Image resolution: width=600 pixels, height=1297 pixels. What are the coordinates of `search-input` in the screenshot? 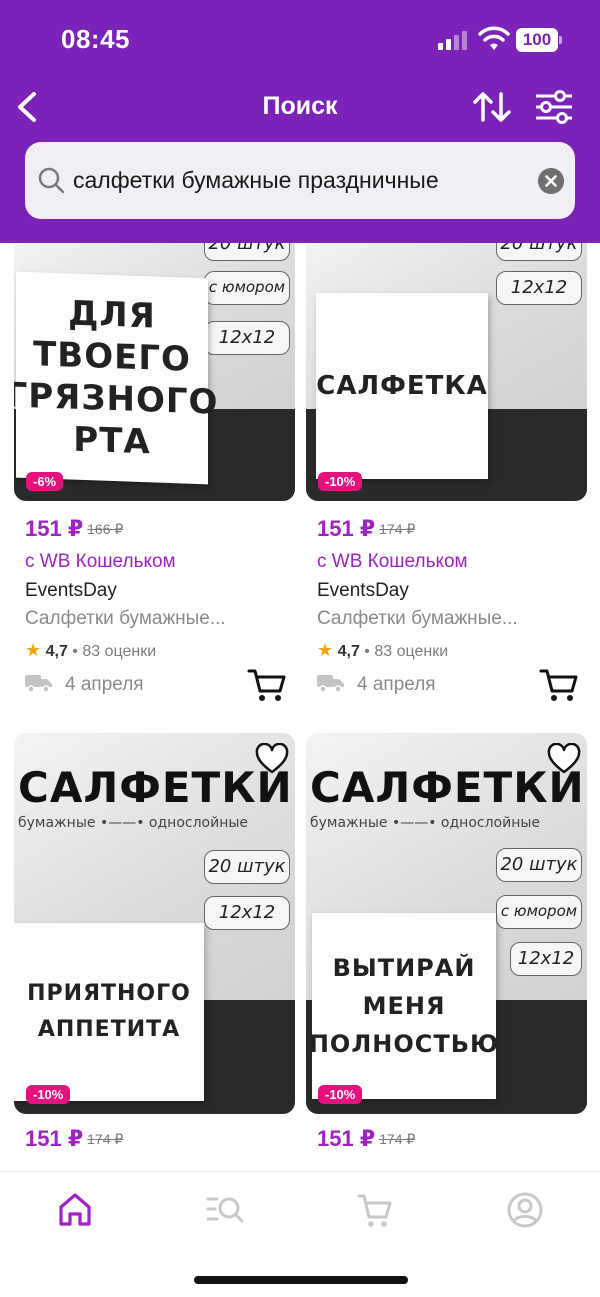 It's located at (298, 180).